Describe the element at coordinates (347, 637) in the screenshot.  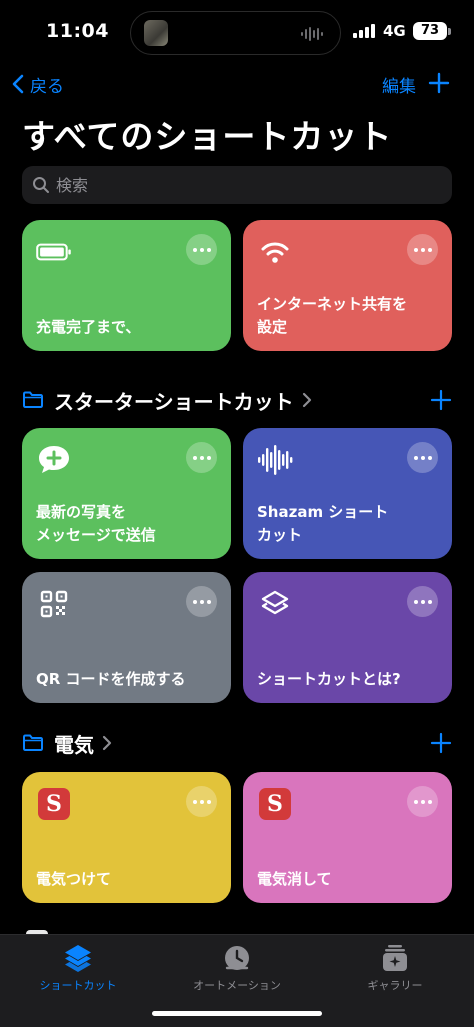
I see `shortcut-card-about: ショートカットとは?` at that location.